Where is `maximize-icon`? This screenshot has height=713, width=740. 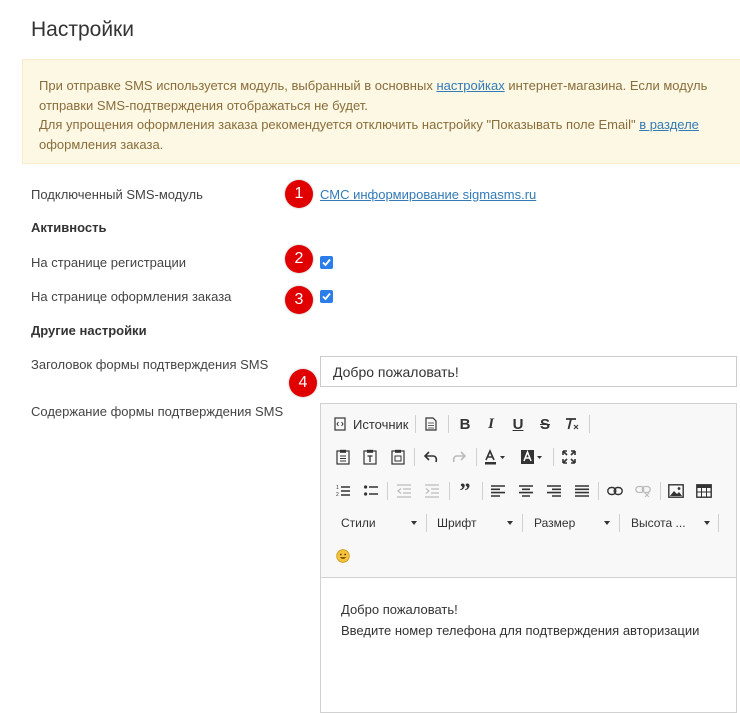 maximize-icon is located at coordinates (569, 457).